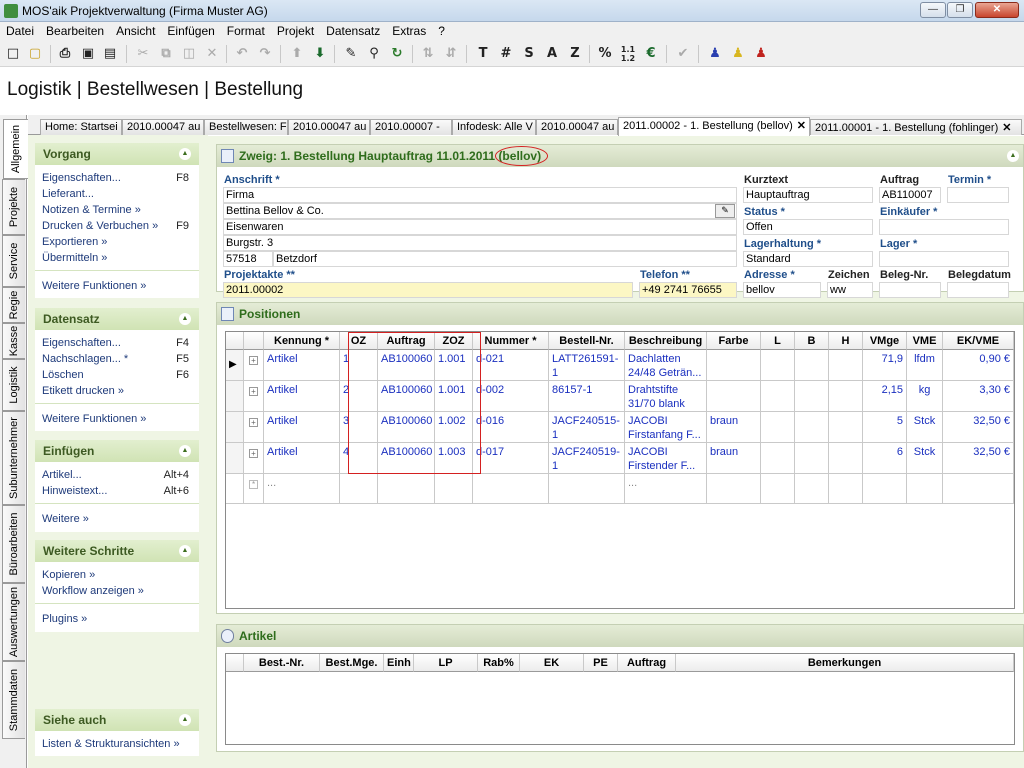 This screenshot has width=1024, height=768. What do you see at coordinates (13, 458) in the screenshot?
I see `vtab-subunternehmer: Subunternehmer` at bounding box center [13, 458].